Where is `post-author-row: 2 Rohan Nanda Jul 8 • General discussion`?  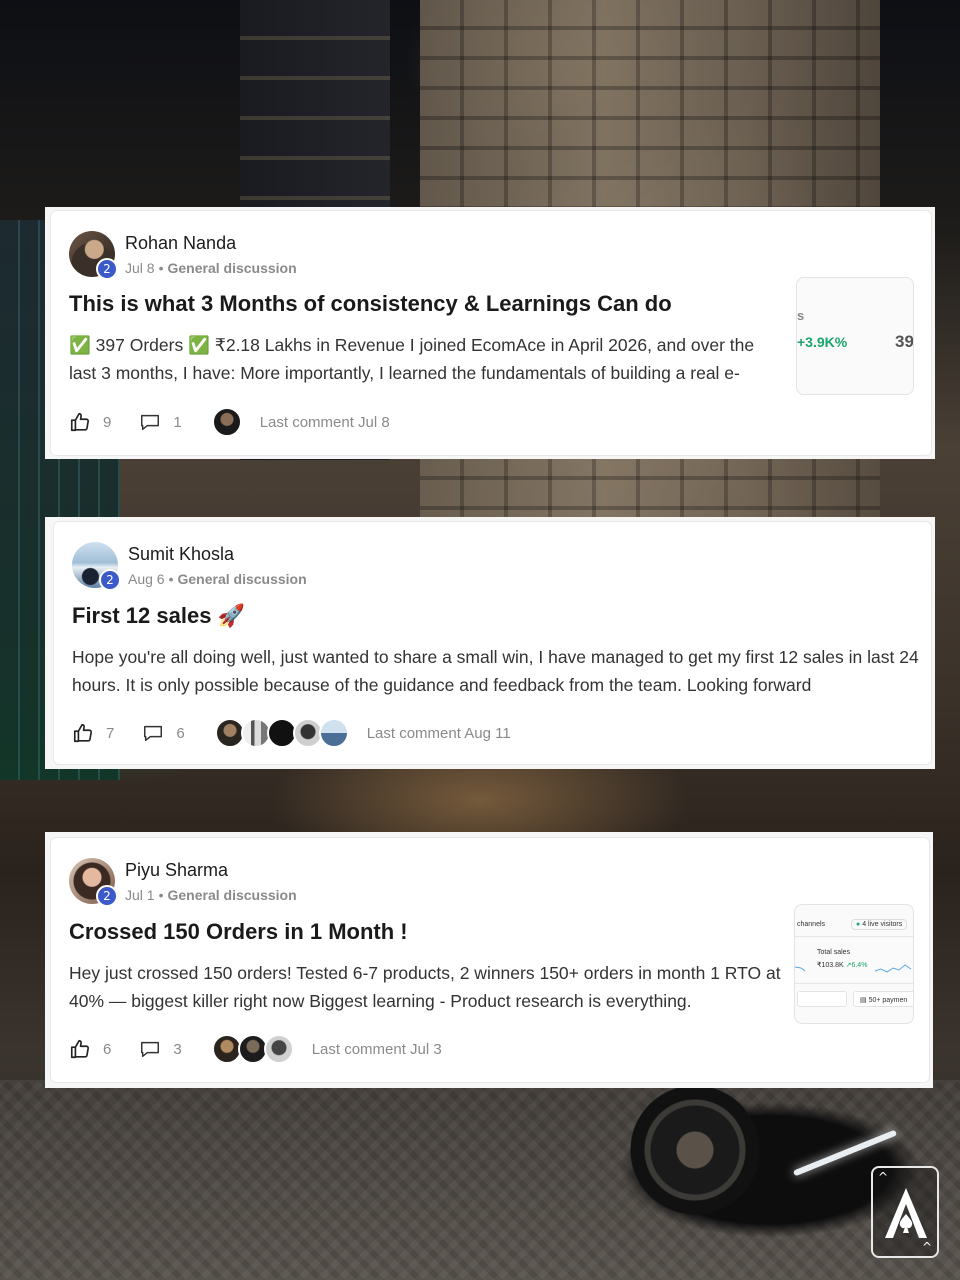
post-author-row: 2 Rohan Nanda Jul 8 • General discussion is located at coordinates (183, 255).